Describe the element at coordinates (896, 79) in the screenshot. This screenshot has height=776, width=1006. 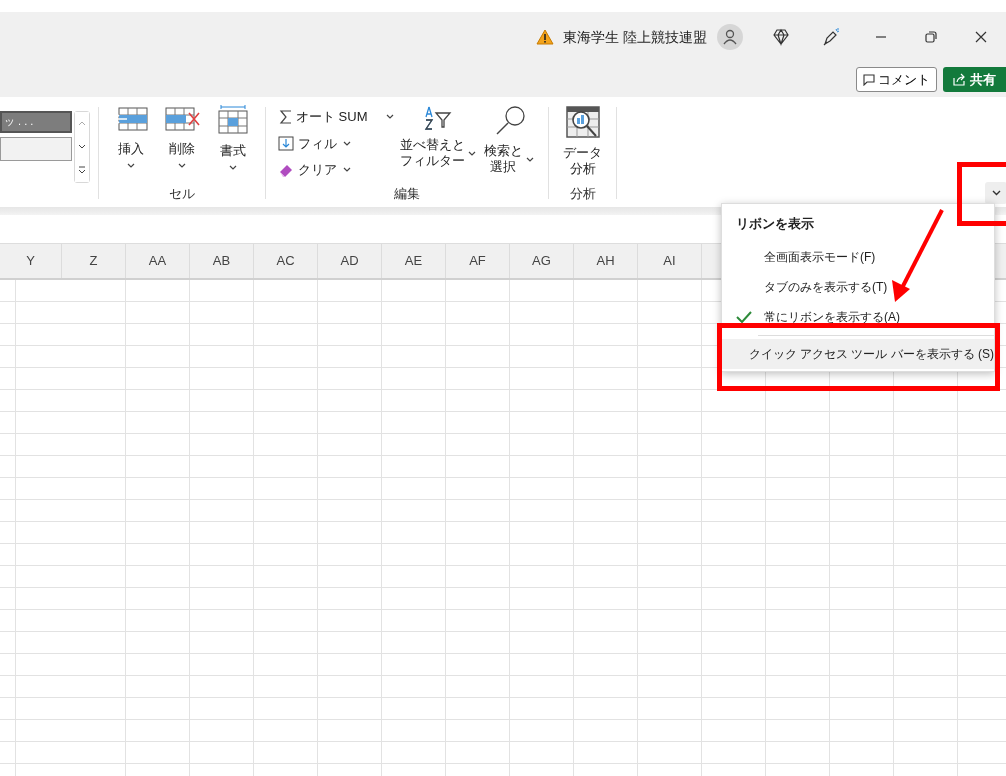
I see `comment-button: コメント` at that location.